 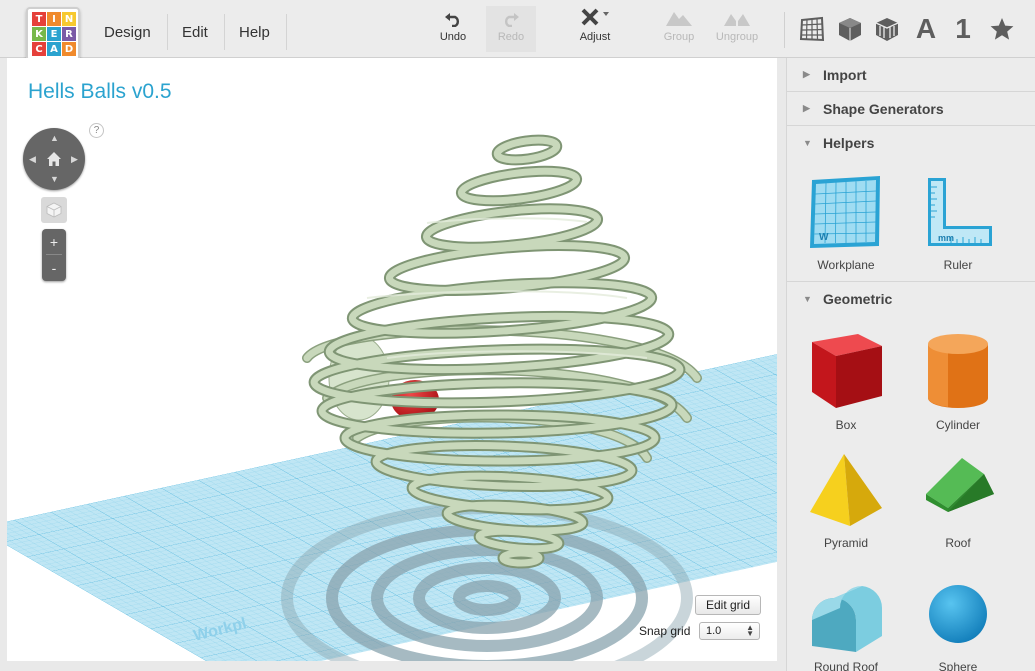 What do you see at coordinates (54, 138) in the screenshot?
I see `nav-up-icon: ▲` at bounding box center [54, 138].